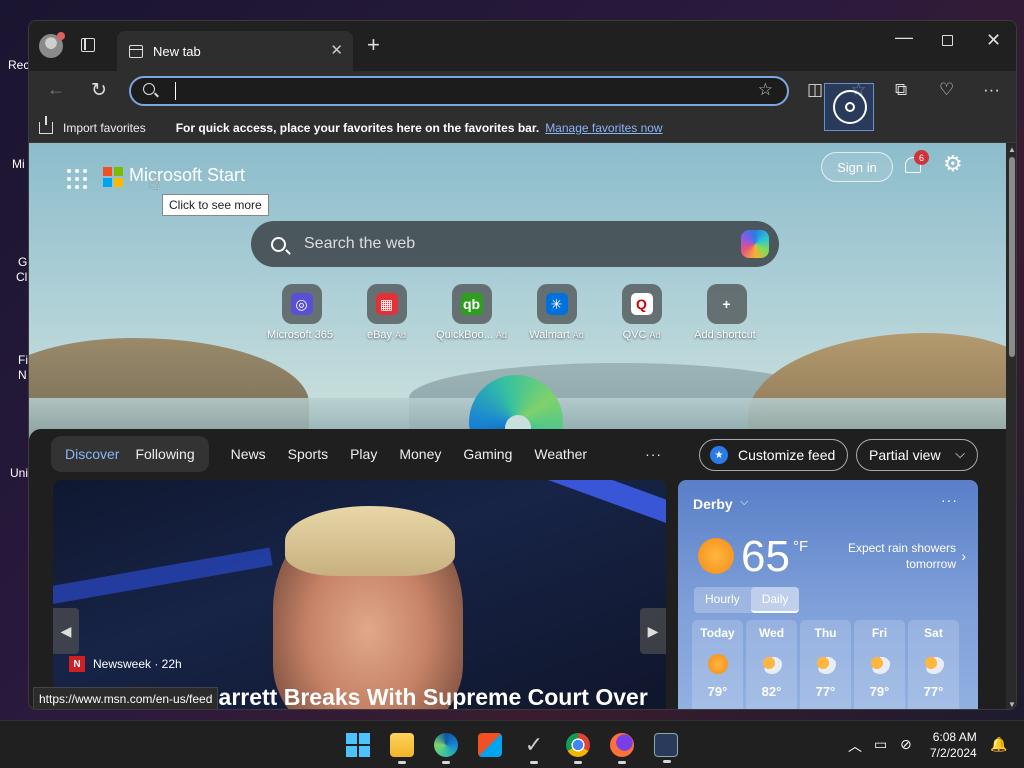  Describe the element at coordinates (946, 90) in the screenshot. I see `browser-essentials-icon: ♡` at that location.